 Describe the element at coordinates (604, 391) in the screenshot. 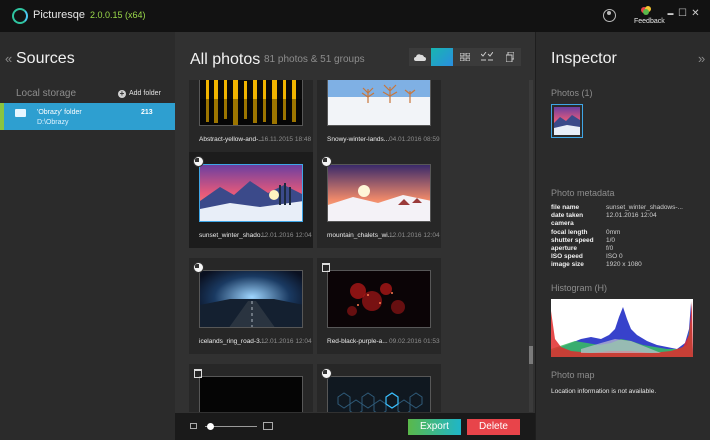

I see `map-unavailable-message: Location information is not available.` at that location.